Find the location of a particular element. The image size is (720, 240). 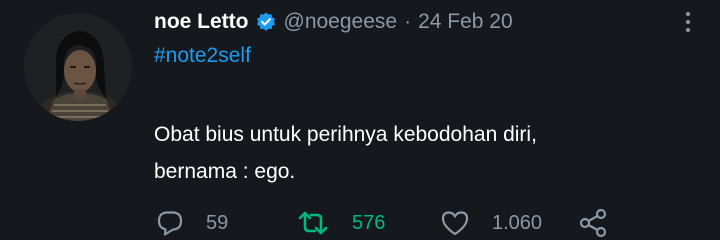

reply-bubble-icon is located at coordinates (170, 223).